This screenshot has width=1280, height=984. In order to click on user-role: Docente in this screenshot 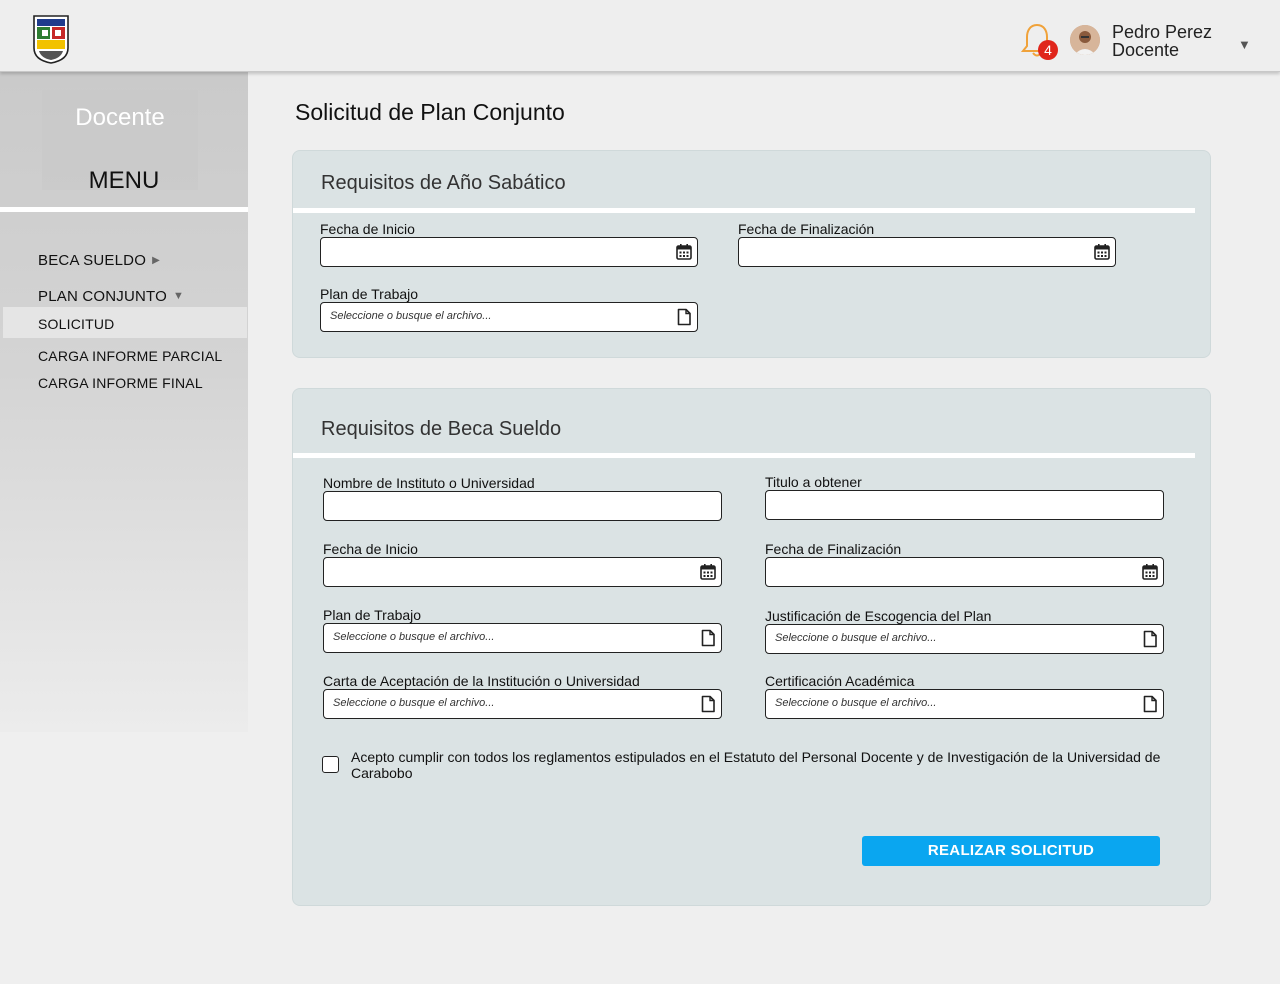, I will do `click(1146, 50)`.